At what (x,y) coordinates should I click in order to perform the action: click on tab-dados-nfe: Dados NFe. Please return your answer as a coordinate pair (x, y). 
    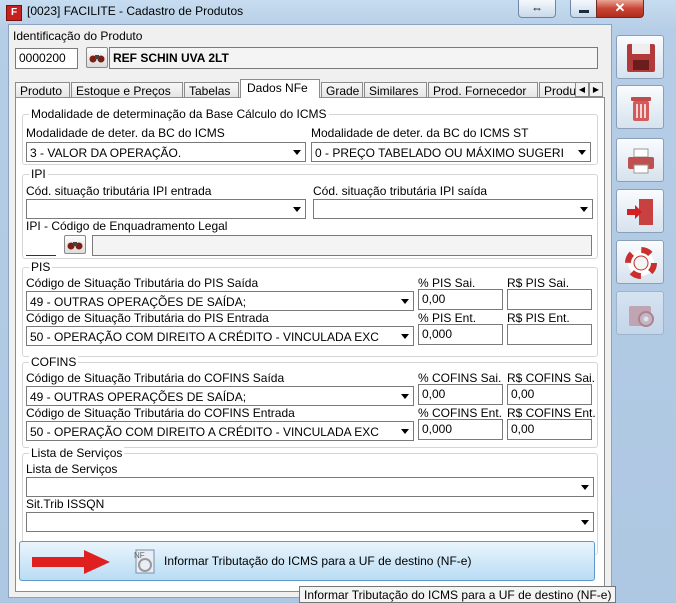
    Looking at the image, I should click on (280, 88).